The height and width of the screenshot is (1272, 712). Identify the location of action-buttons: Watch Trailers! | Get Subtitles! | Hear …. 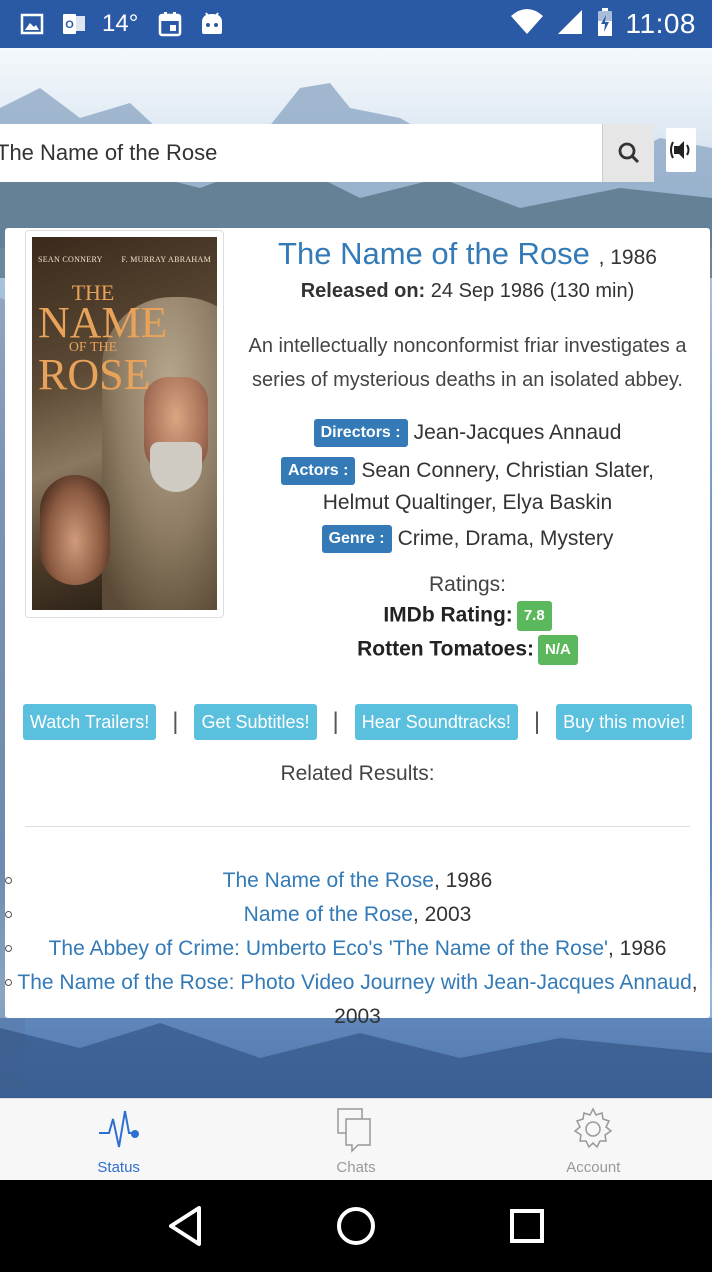
(357, 722).